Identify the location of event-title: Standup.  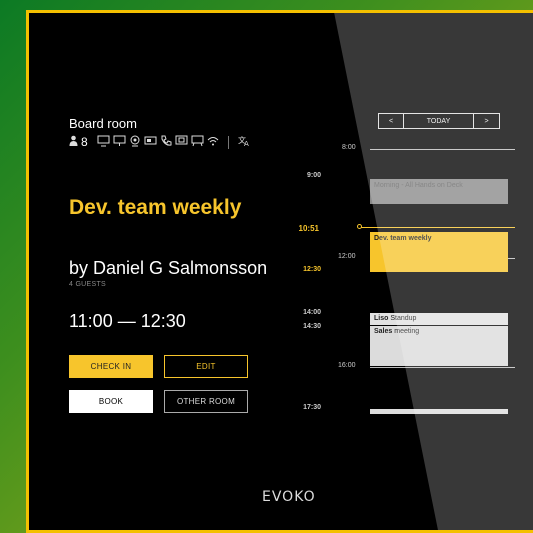
(403, 318).